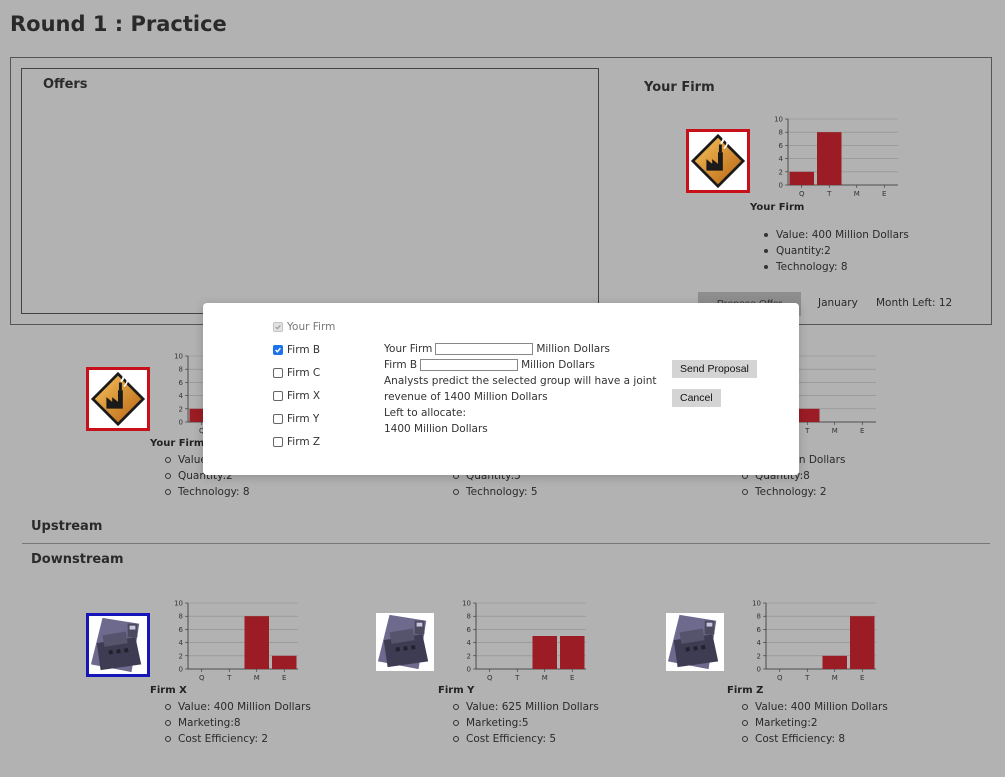 This screenshot has height=777, width=1005. What do you see at coordinates (484, 349) in the screenshot?
I see `your-firm-amount-input` at bounding box center [484, 349].